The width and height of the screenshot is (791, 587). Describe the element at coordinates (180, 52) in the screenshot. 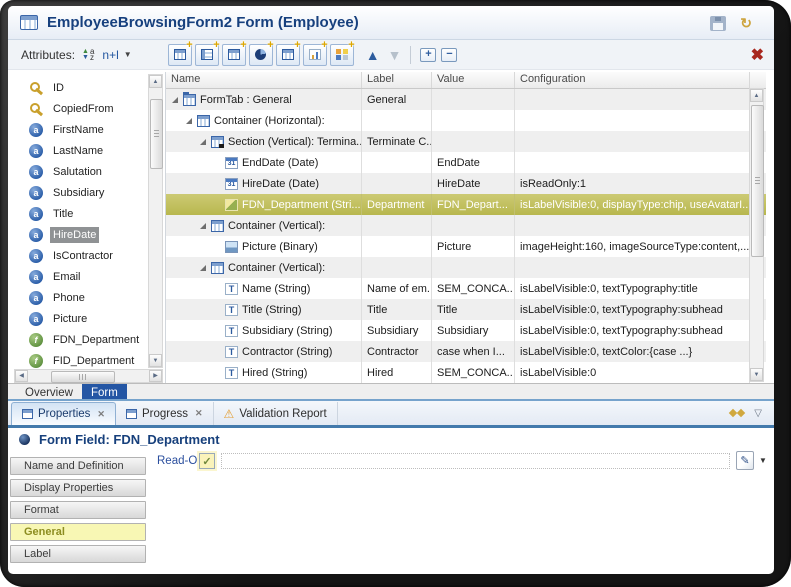

I see `add-field-button` at that location.